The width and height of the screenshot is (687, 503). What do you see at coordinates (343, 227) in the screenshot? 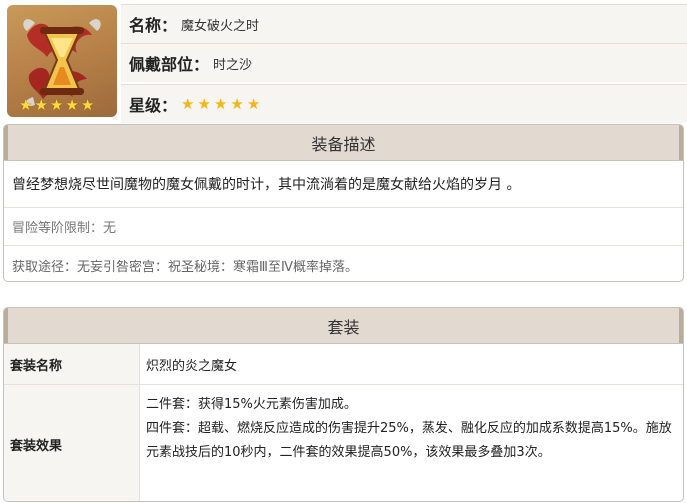
I see `rank-limit: 冒险等阶限制：无` at bounding box center [343, 227].